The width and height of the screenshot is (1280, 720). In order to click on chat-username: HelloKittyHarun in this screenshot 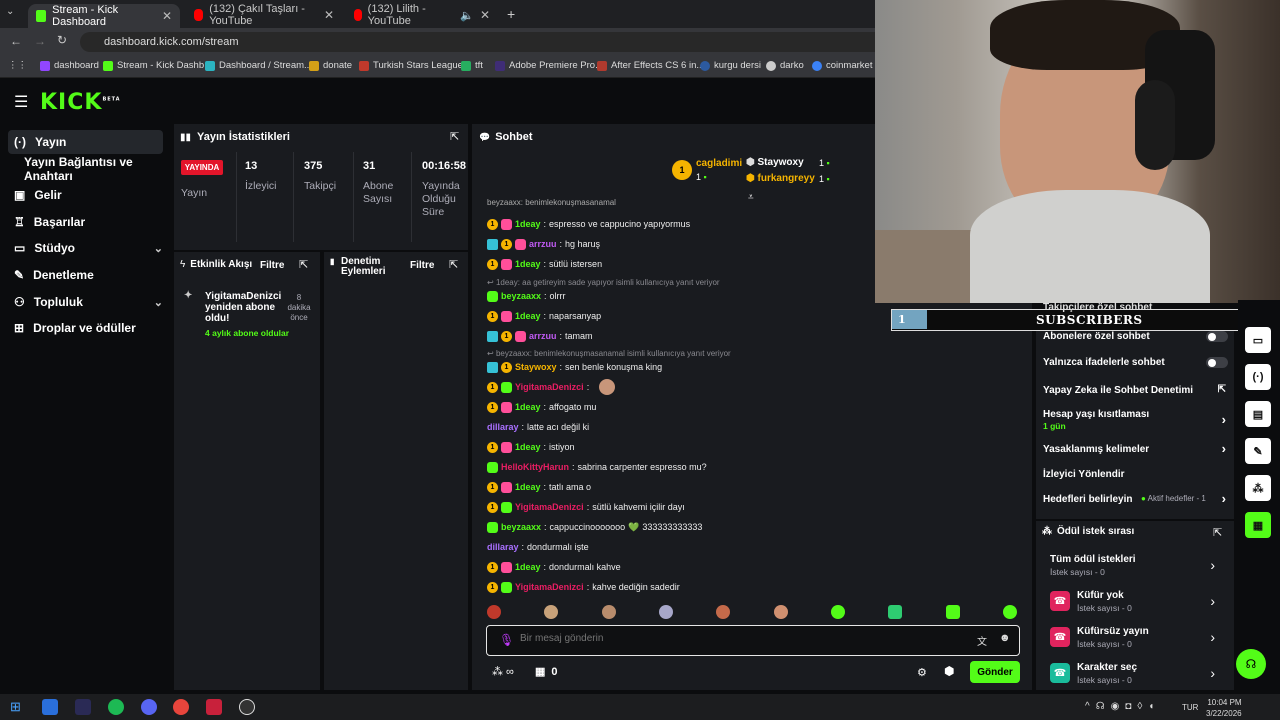, I will do `click(535, 467)`.